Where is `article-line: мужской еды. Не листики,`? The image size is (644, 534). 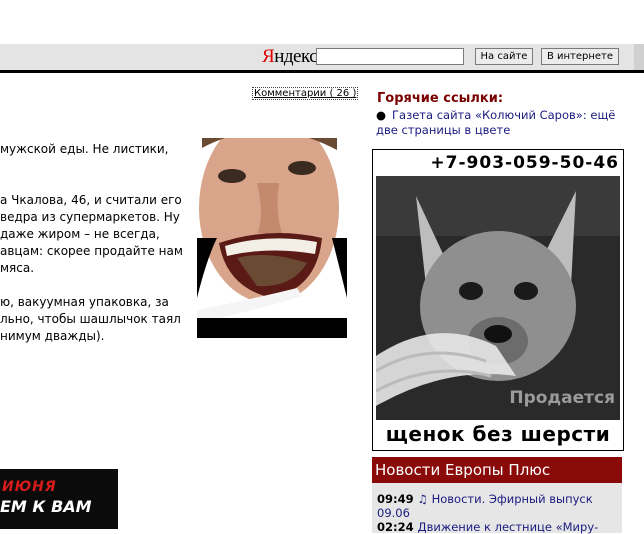
article-line: мужской еды. Не листики, is located at coordinates (84, 149).